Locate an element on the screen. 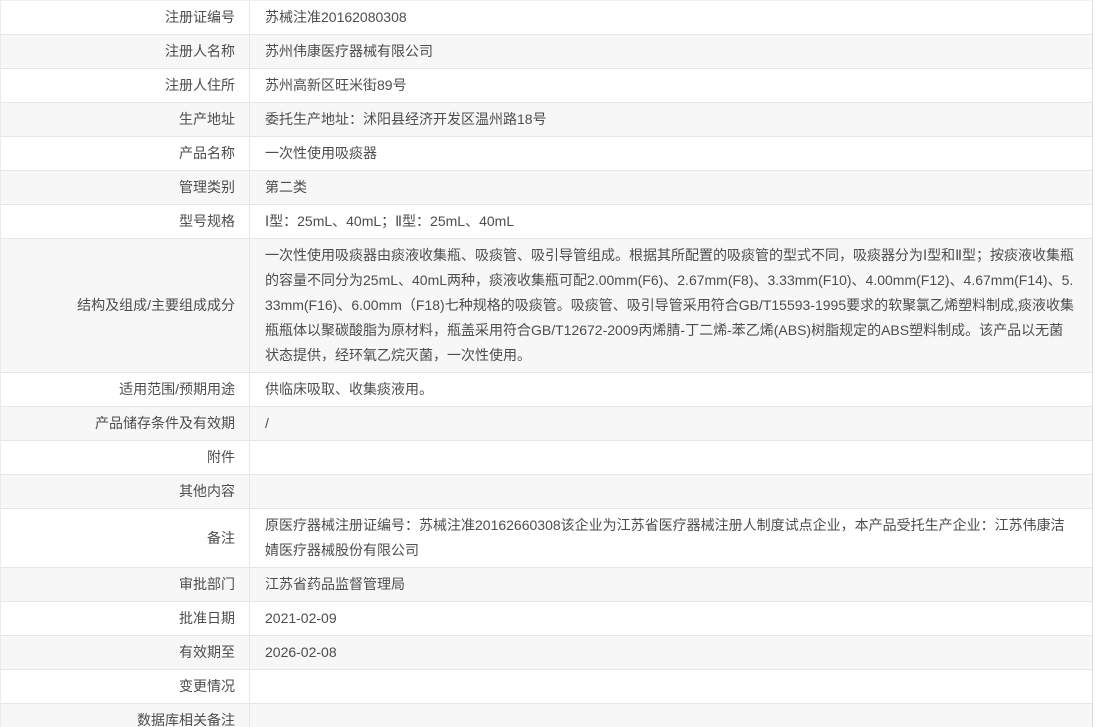 This screenshot has height=727, width=1099. row-value: 第二类 is located at coordinates (286, 187).